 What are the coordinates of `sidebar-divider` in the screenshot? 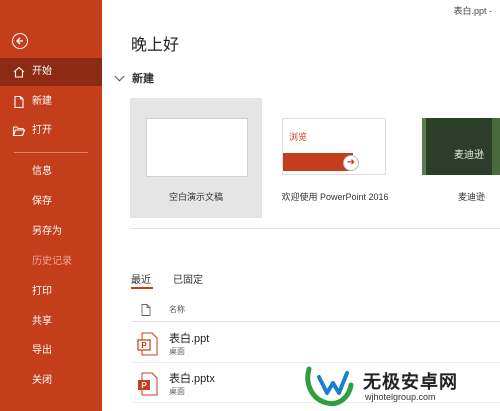 It's located at (51, 152).